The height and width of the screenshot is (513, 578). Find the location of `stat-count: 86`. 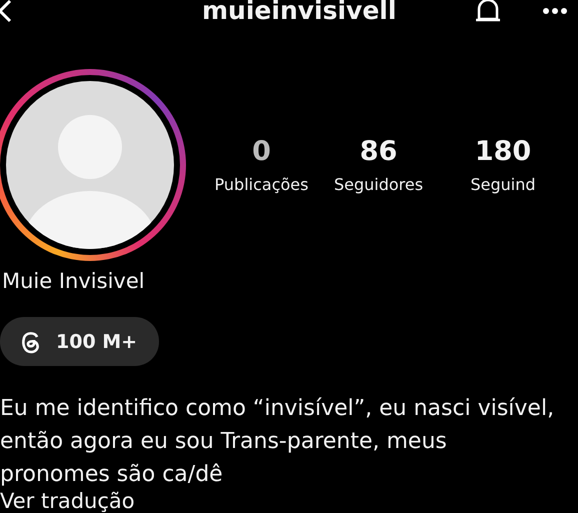

stat-count: 86 is located at coordinates (379, 152).